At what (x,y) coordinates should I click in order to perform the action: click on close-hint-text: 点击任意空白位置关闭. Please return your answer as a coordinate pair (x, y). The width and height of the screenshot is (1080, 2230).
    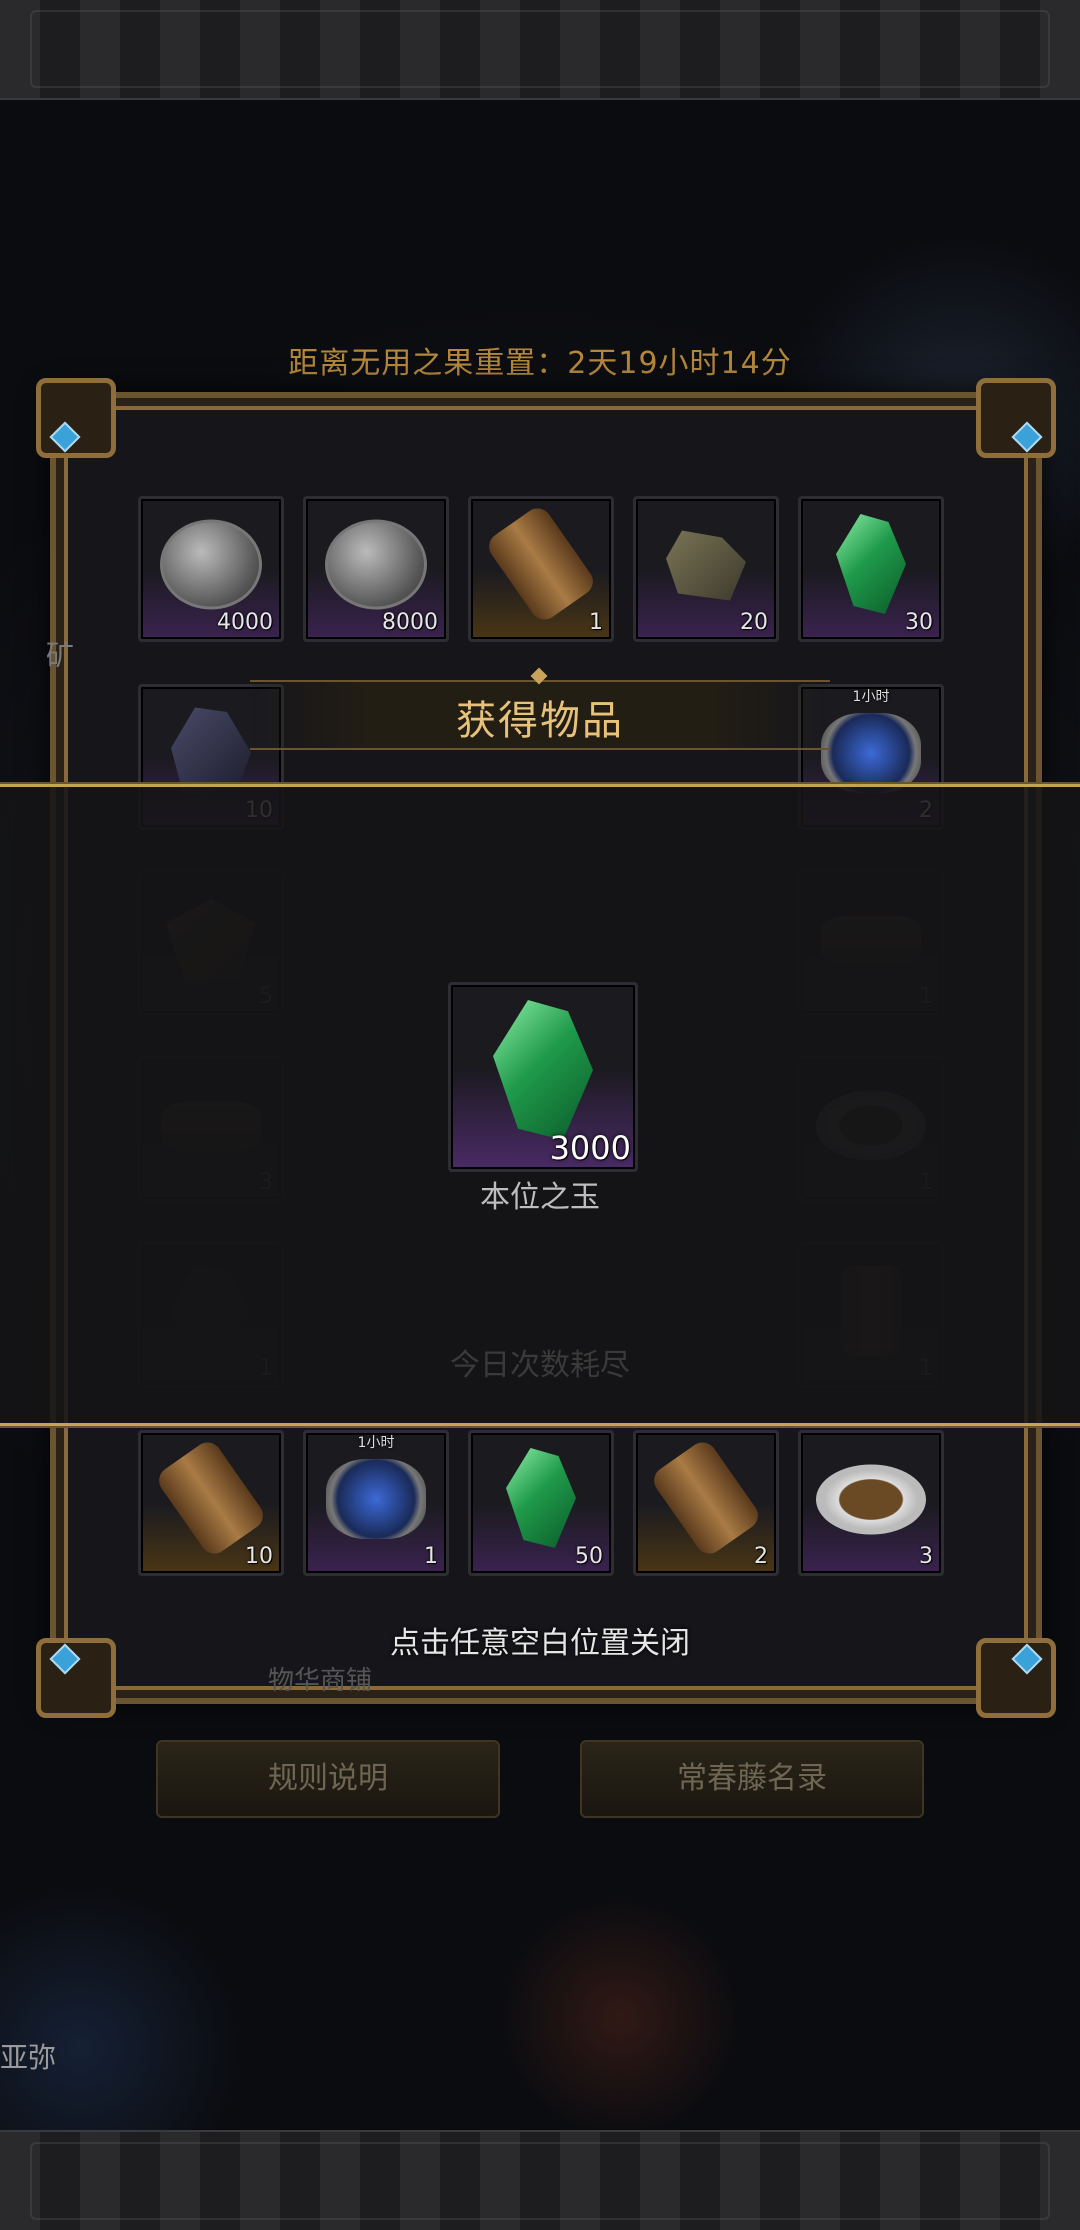
    Looking at the image, I should click on (540, 1640).